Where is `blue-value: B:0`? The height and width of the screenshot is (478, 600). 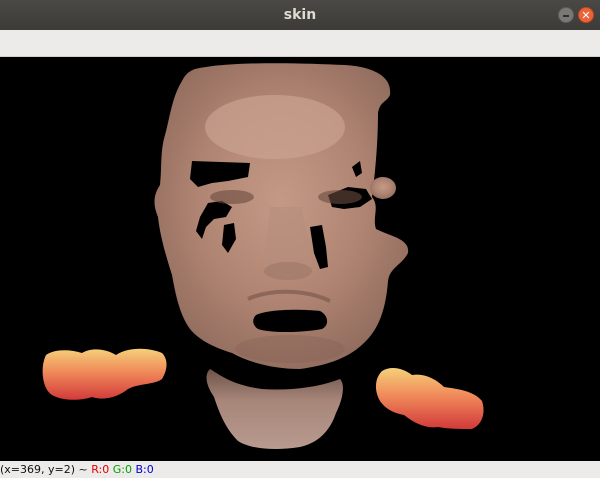
blue-value: B:0 is located at coordinates (144, 469).